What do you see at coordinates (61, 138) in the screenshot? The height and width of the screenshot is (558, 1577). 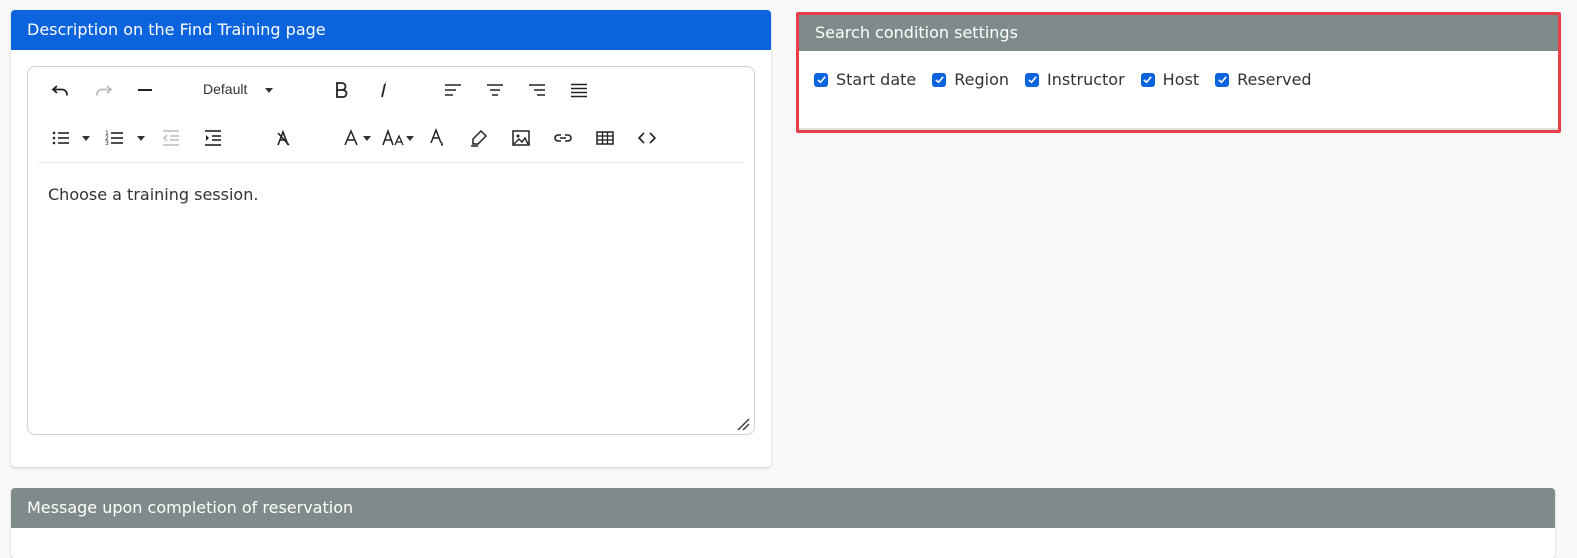 I see `bullet-list-icon` at bounding box center [61, 138].